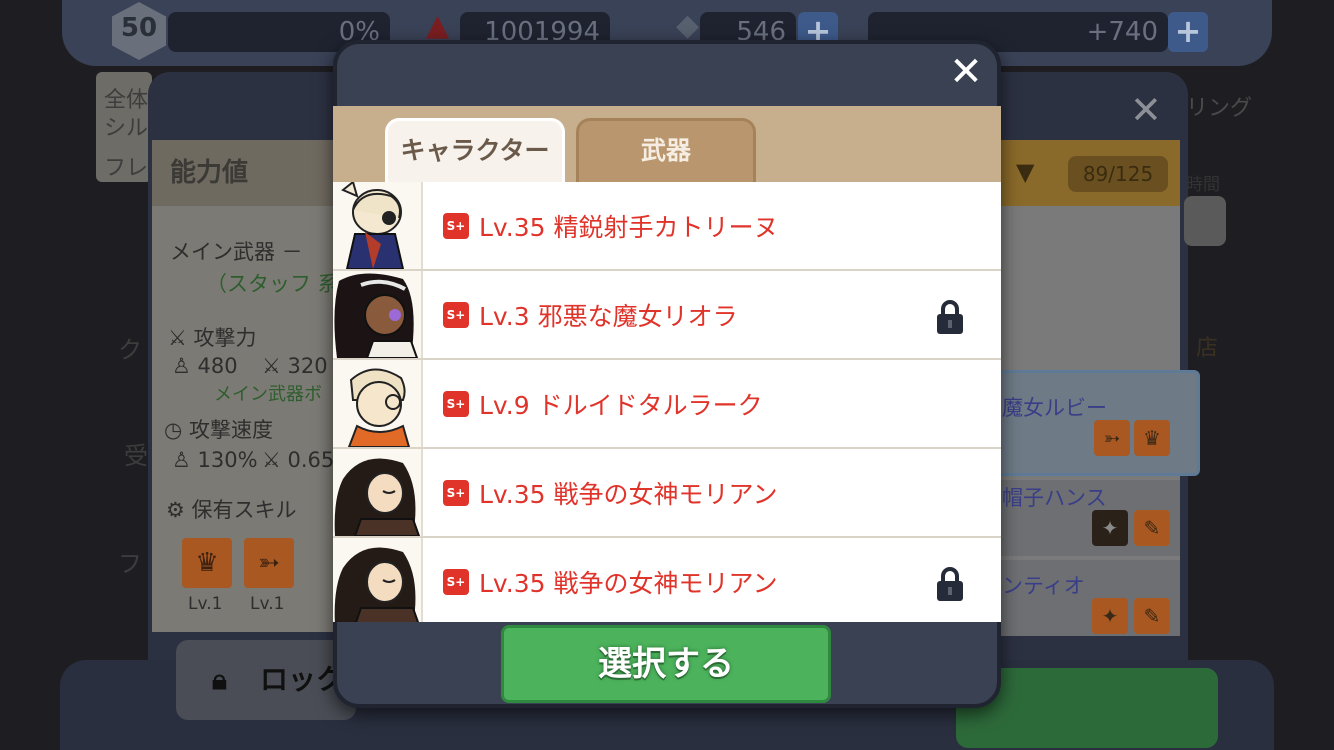 The height and width of the screenshot is (750, 1334). Describe the element at coordinates (268, 394) in the screenshot. I see `main-weapon-bonus: メイン武器ボ` at that location.